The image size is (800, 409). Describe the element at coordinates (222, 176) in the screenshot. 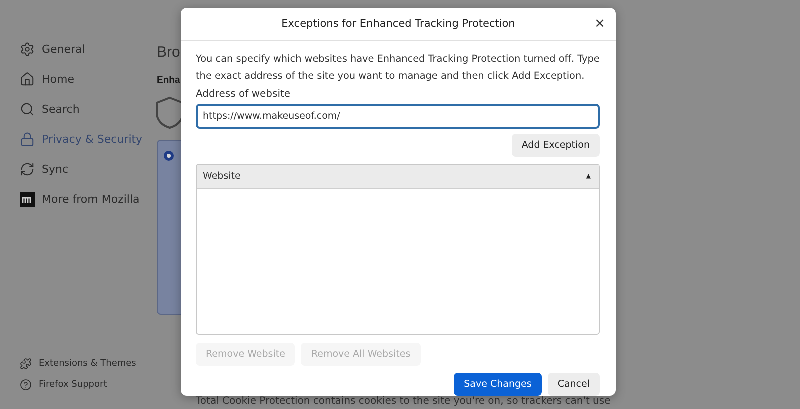

I see `column-title: Website` at that location.